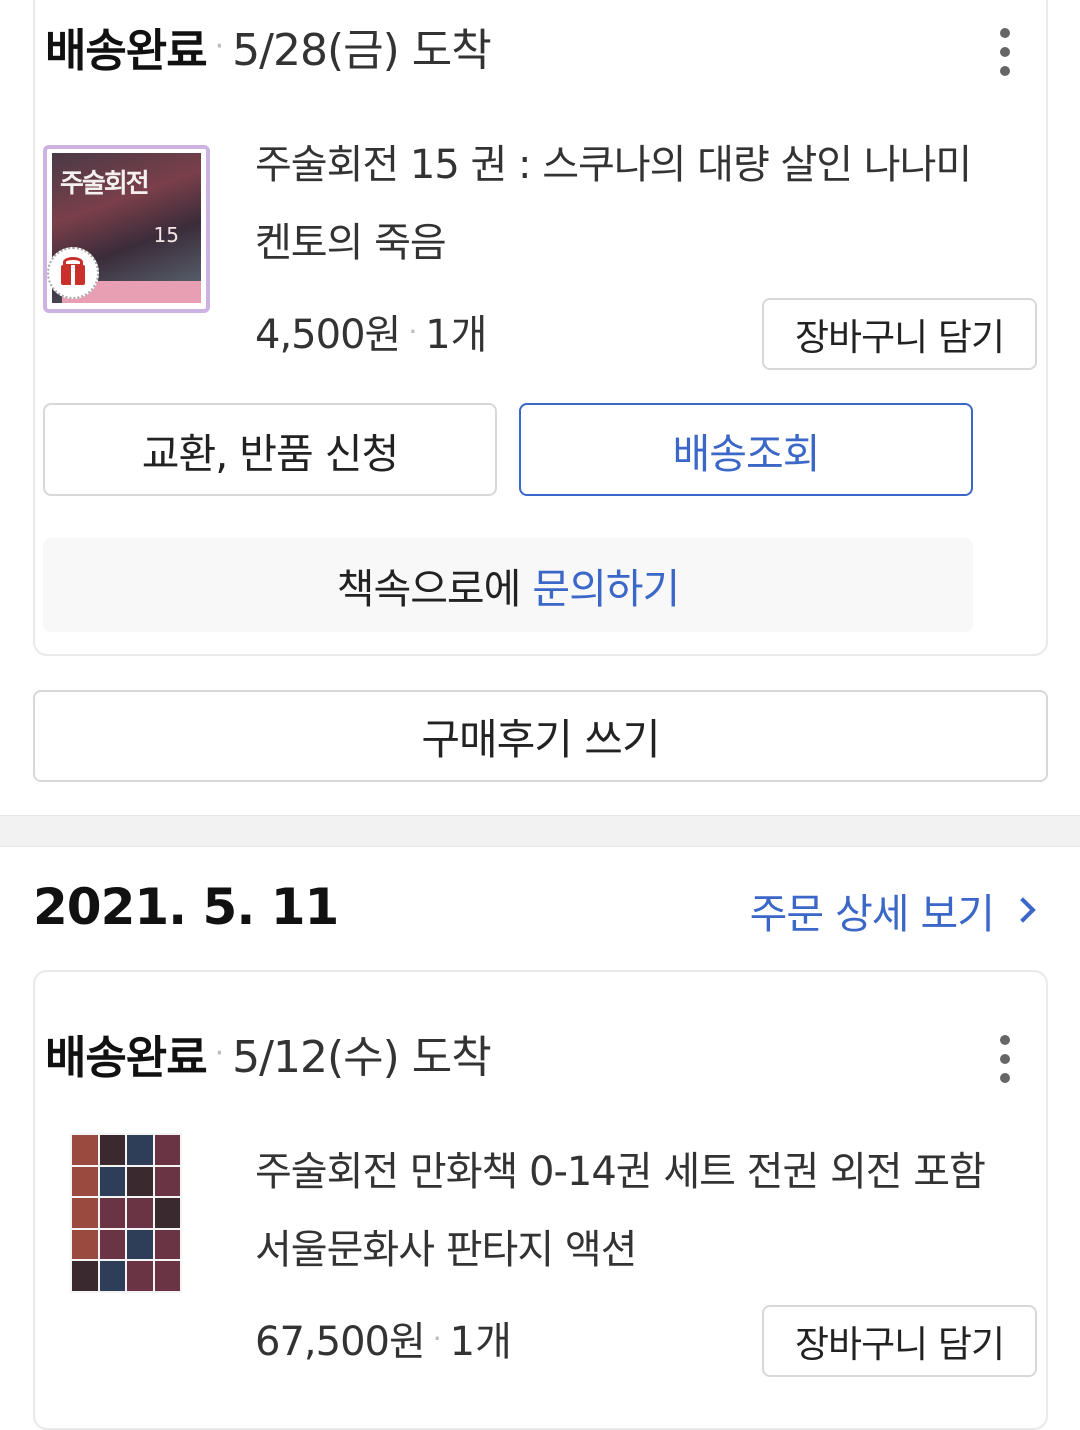 Image resolution: width=1080 pixels, height=1430 pixels. What do you see at coordinates (429, 589) in the screenshot?
I see `seller-name: 책속으로에` at bounding box center [429, 589].